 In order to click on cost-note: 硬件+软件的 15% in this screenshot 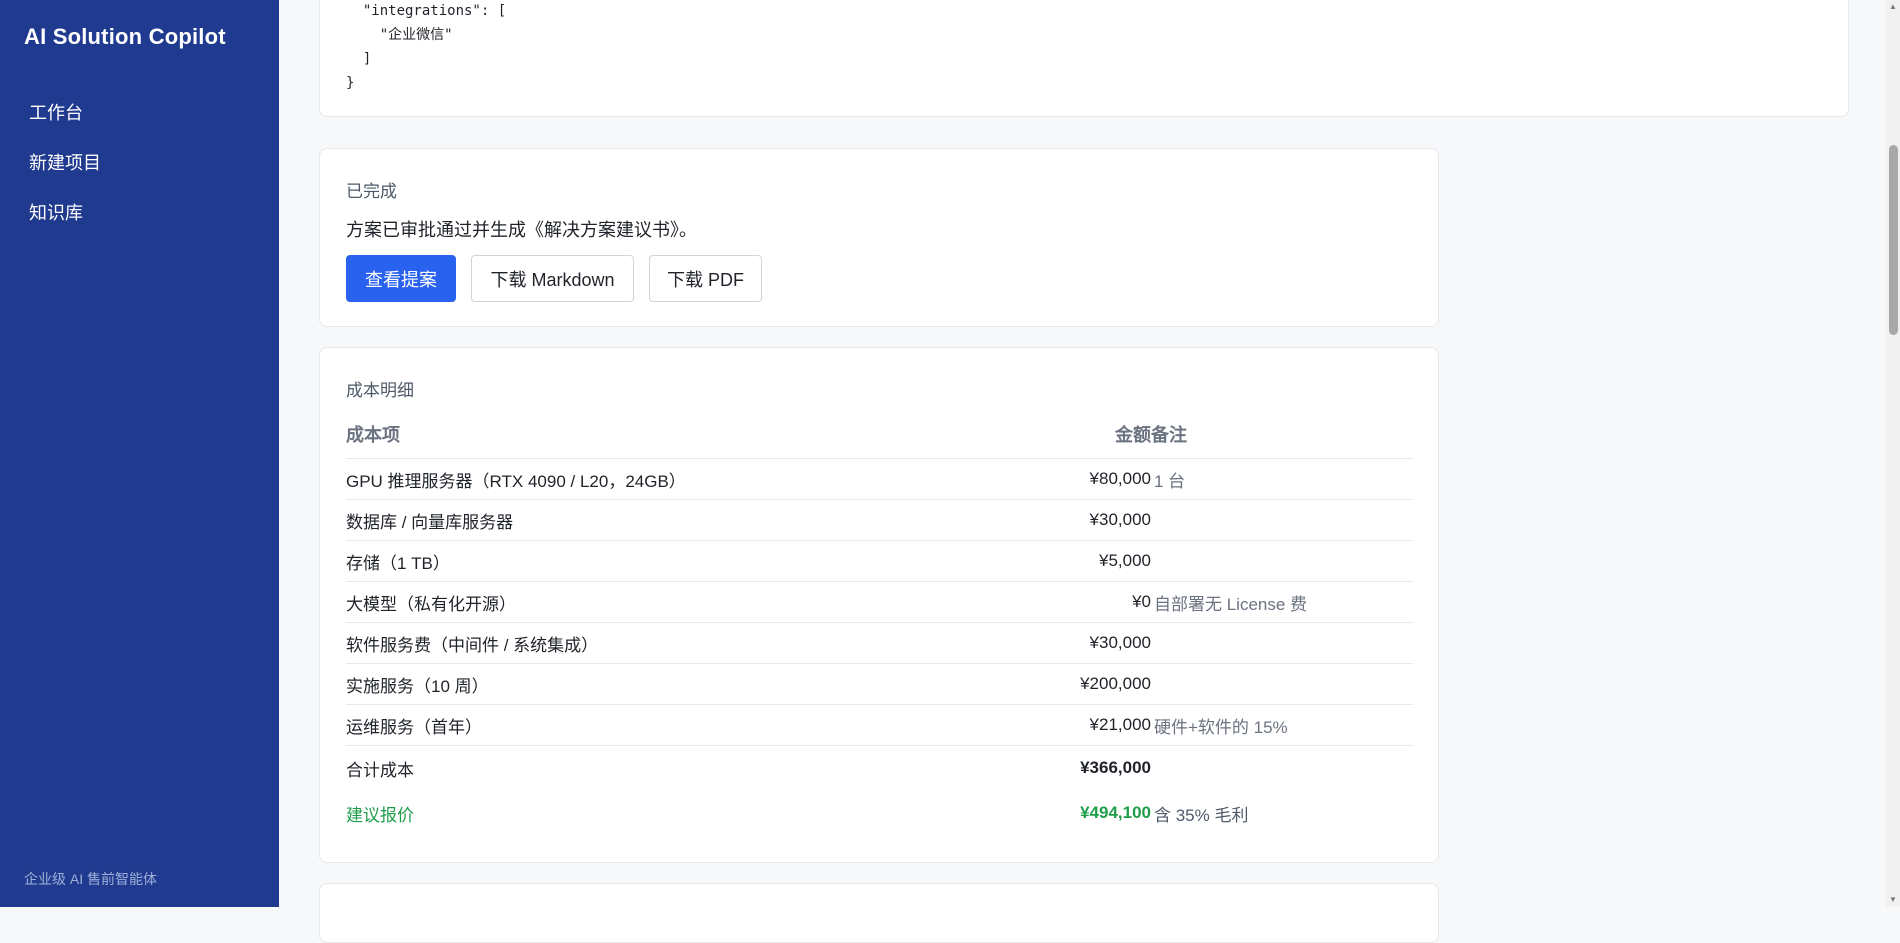, I will do `click(1221, 727)`.